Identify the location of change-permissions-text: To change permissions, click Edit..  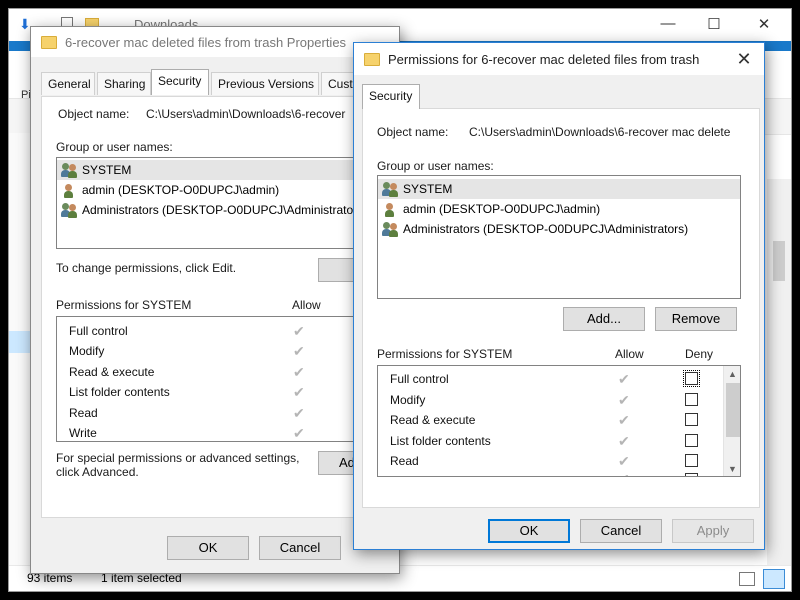
(146, 268).